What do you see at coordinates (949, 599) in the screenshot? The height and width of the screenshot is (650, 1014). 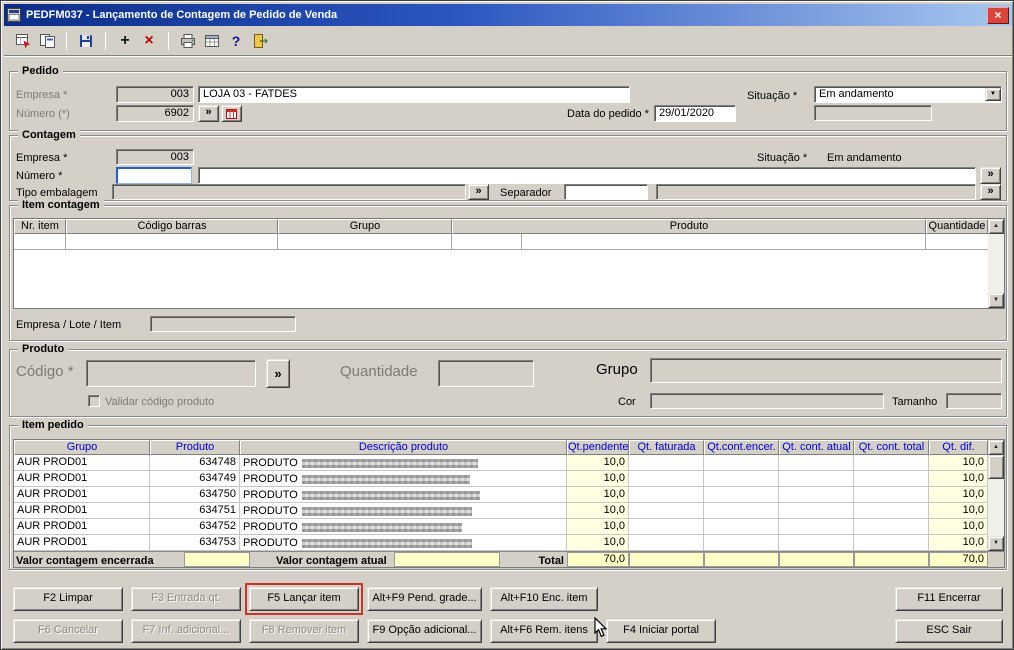 I see `f11-encerrar-button: F11 Encerrar` at bounding box center [949, 599].